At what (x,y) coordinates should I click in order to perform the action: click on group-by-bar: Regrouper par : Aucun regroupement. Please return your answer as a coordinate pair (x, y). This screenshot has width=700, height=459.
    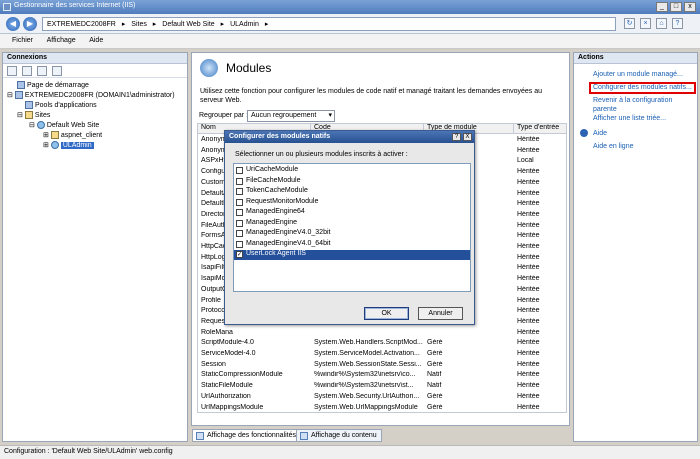
    Looking at the image, I should click on (381, 116).